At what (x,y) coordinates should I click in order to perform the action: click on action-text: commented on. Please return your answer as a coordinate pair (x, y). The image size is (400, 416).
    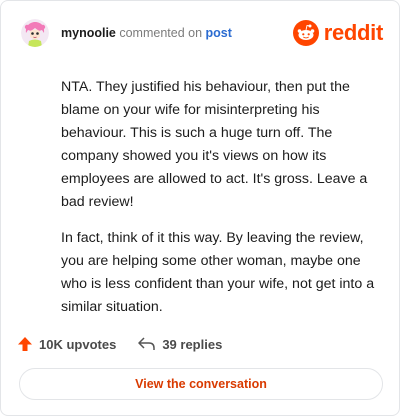
    Looking at the image, I should click on (161, 33).